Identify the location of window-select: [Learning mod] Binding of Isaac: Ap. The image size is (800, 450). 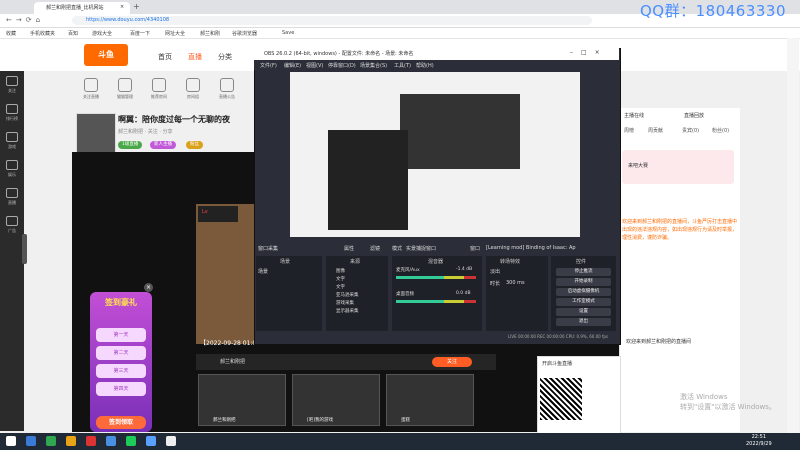
(531, 248).